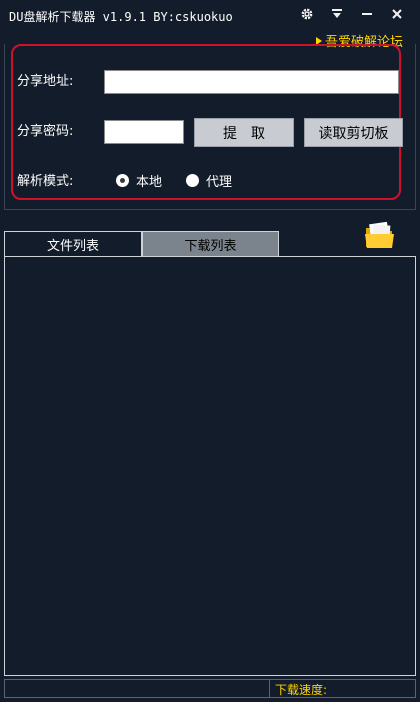 The height and width of the screenshot is (702, 420). What do you see at coordinates (210, 688) in the screenshot?
I see `status-bar: 下载速度:` at bounding box center [210, 688].